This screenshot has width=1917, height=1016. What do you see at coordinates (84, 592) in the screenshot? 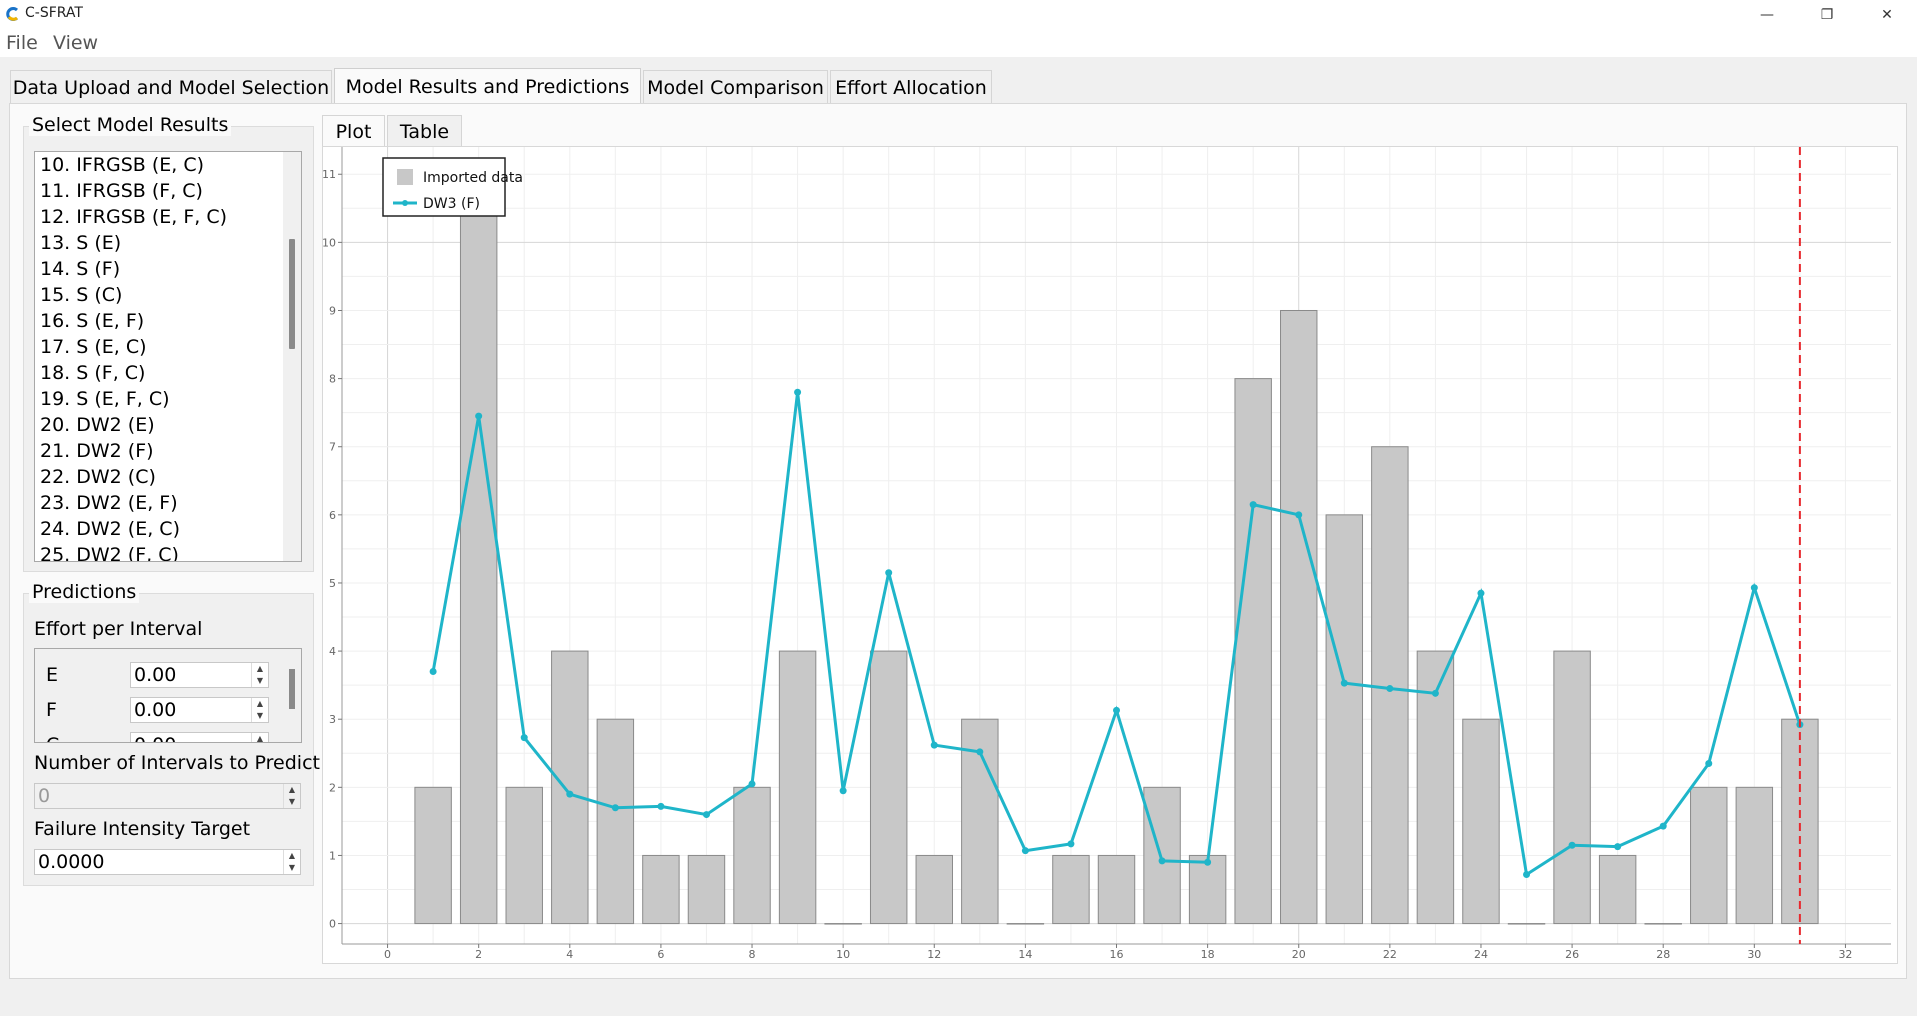
I see `predictions-title: Predictions` at bounding box center [84, 592].